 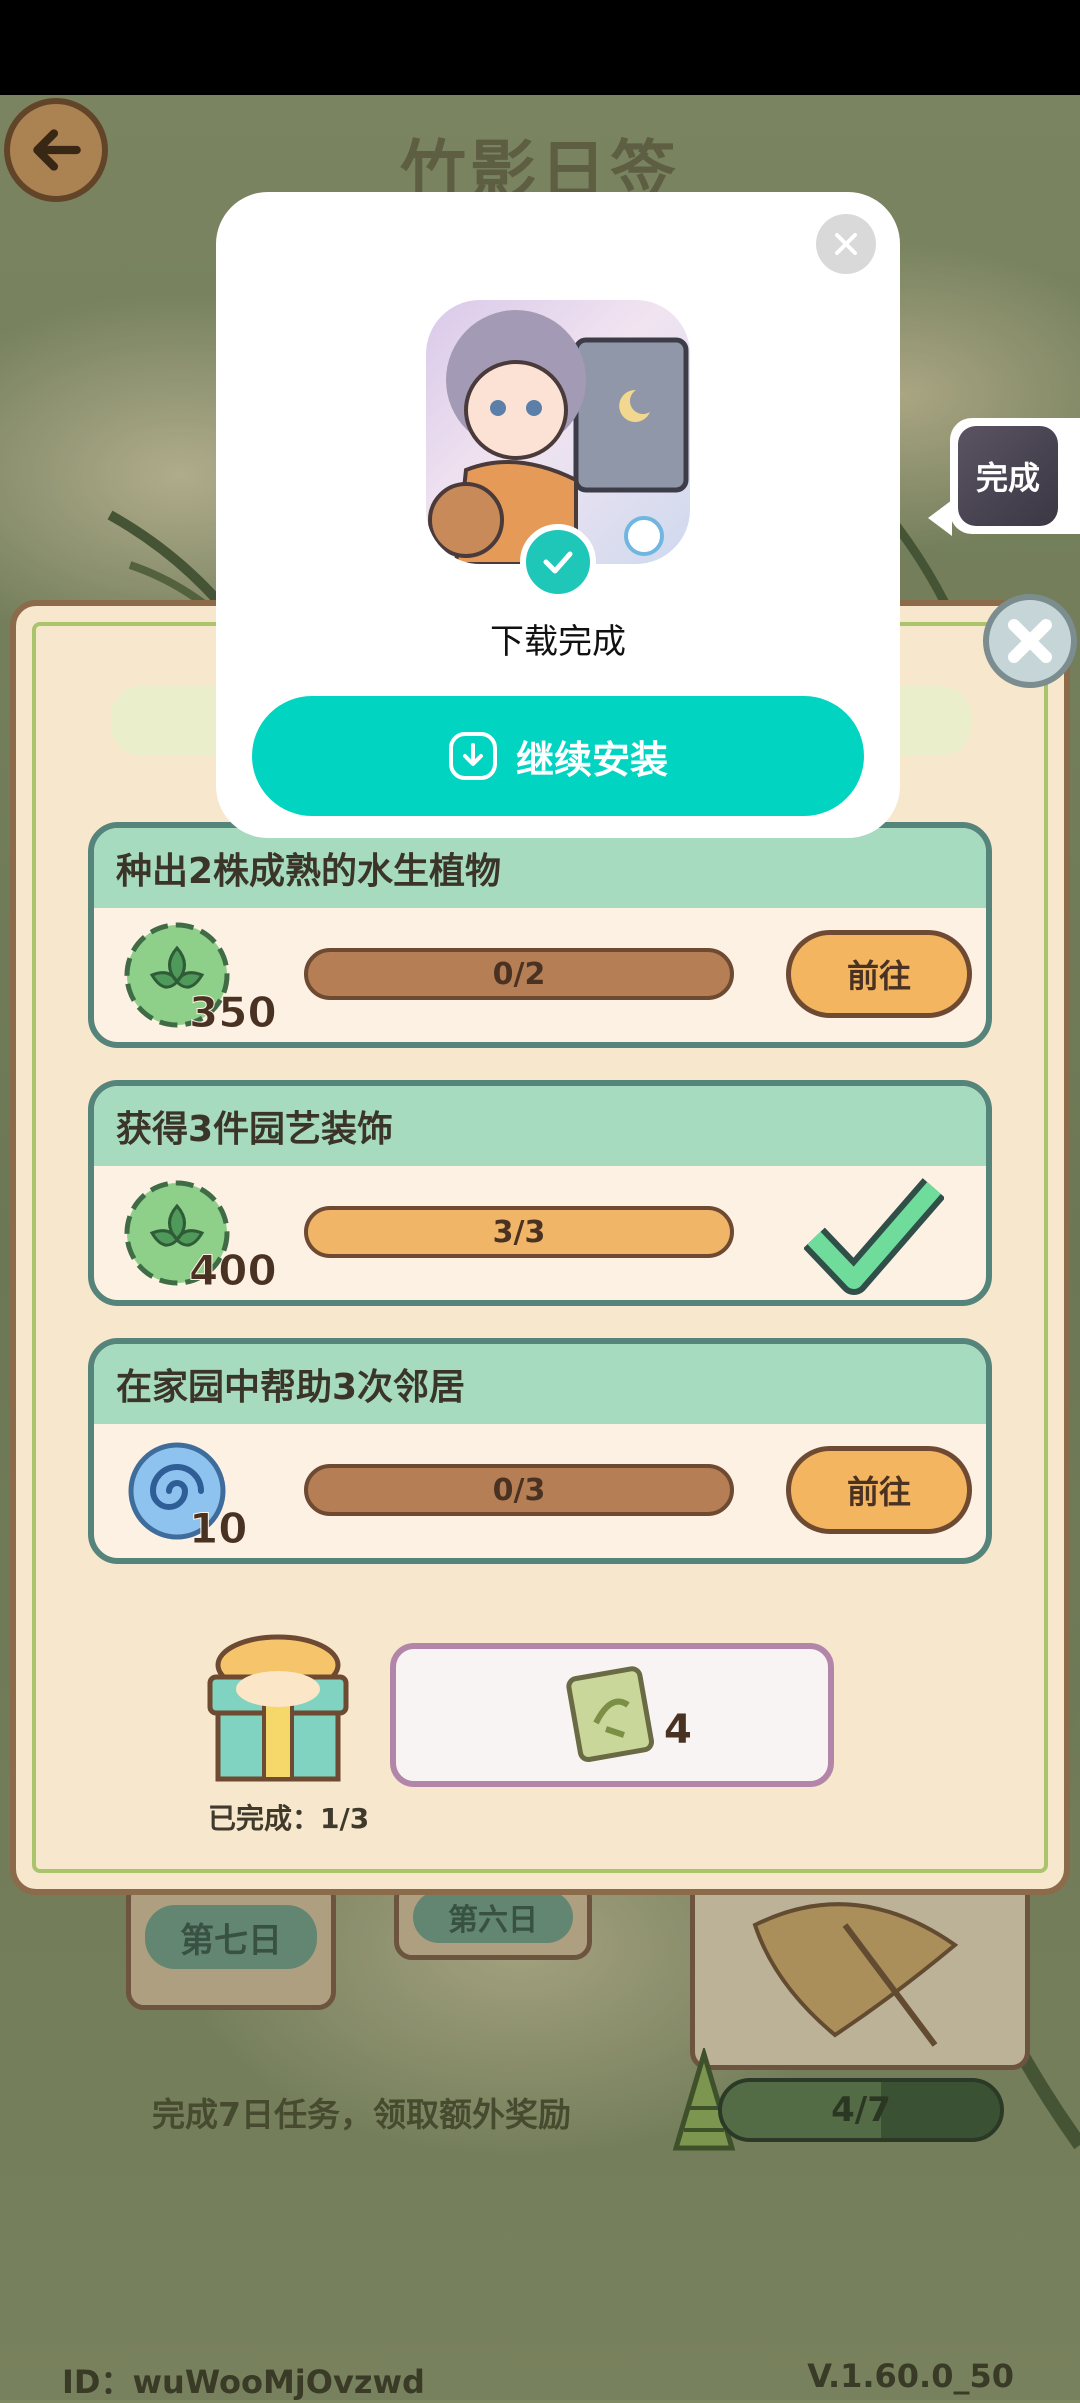 What do you see at coordinates (540, 1126) in the screenshot?
I see `task-title: 获得3件园艺装饰` at bounding box center [540, 1126].